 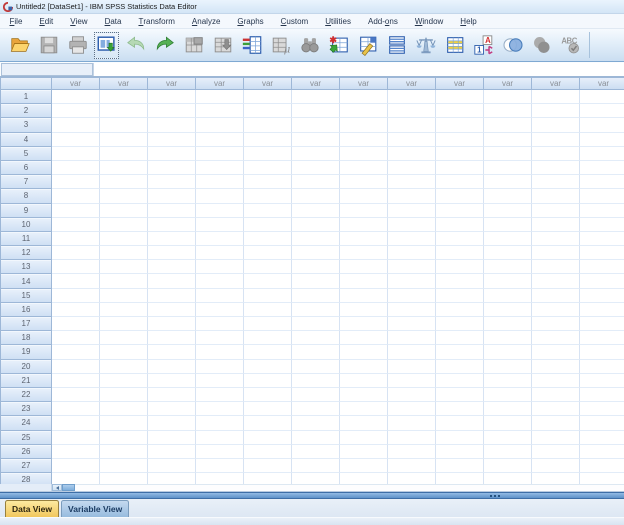 What do you see at coordinates (26, 196) in the screenshot?
I see `row-header: 8` at bounding box center [26, 196].